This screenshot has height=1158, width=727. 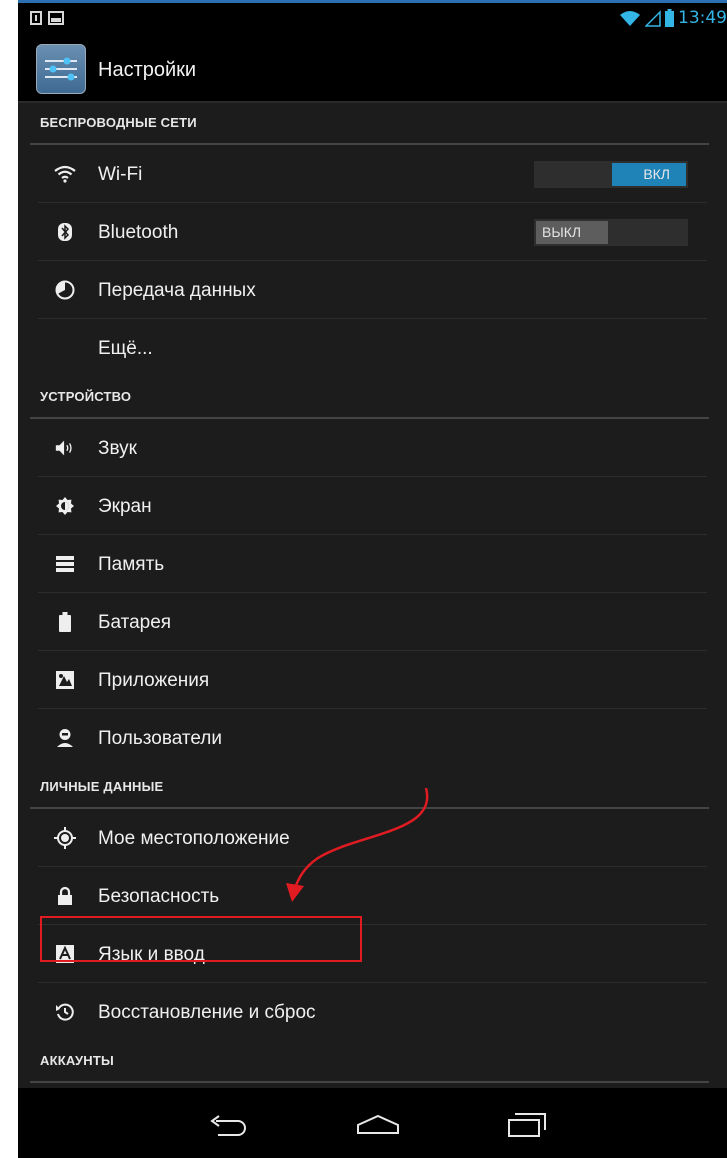 What do you see at coordinates (61, 69) in the screenshot?
I see `settings-app-icon` at bounding box center [61, 69].